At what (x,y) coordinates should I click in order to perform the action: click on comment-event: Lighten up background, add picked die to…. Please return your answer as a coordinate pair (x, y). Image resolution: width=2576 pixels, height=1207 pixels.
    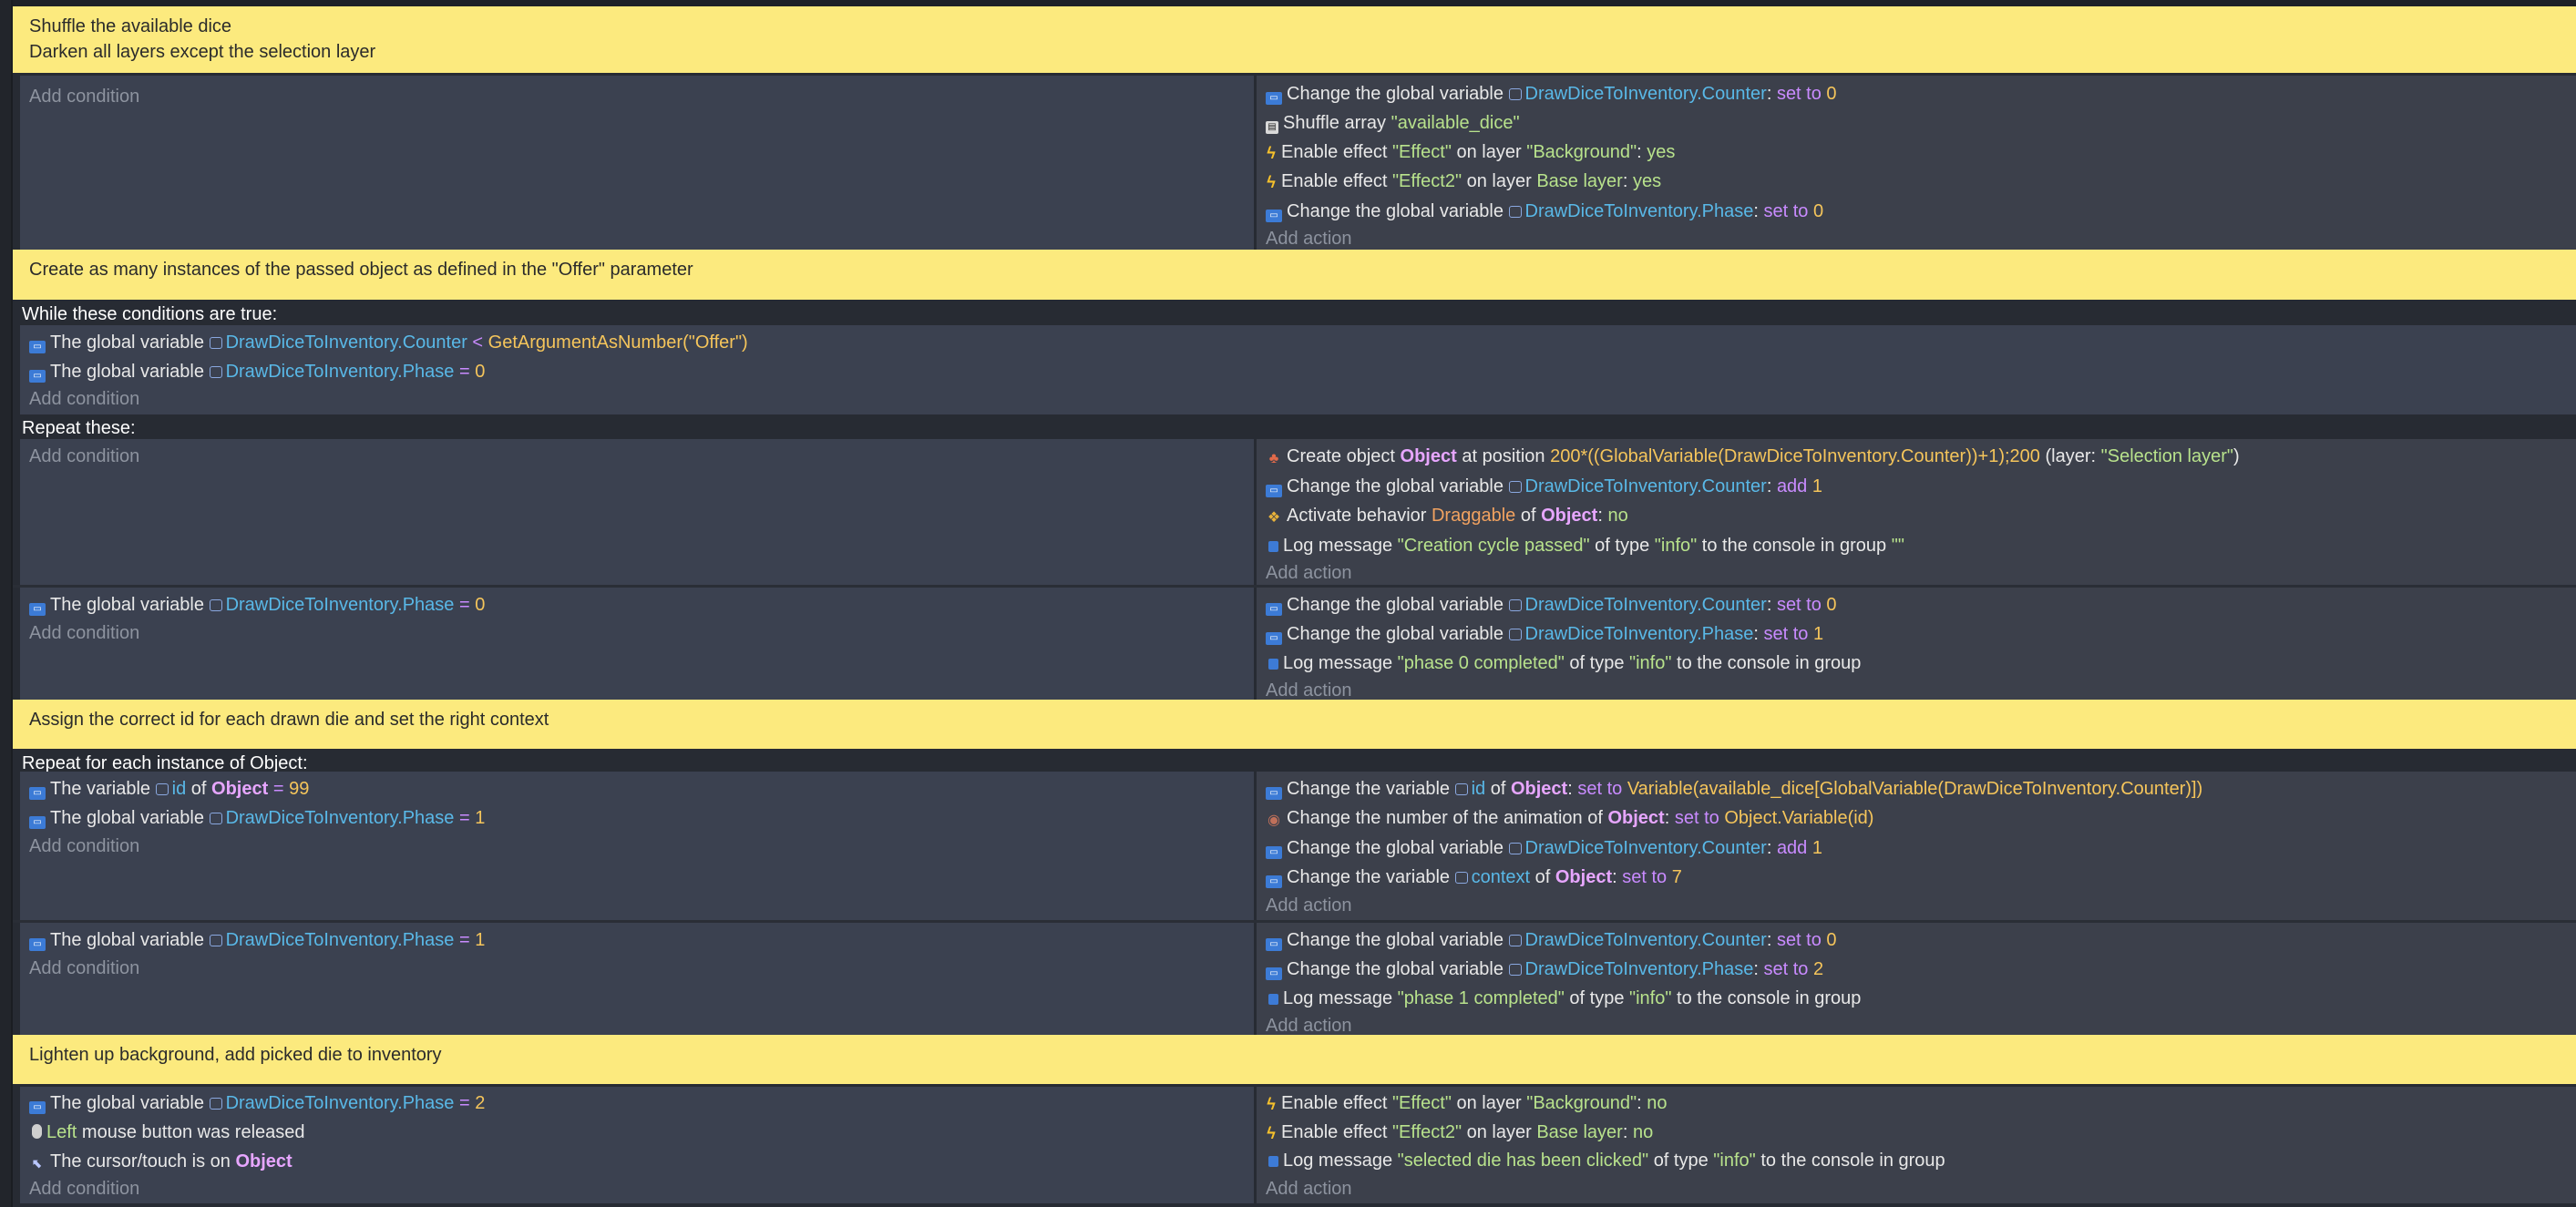
    Looking at the image, I should click on (1295, 1059).